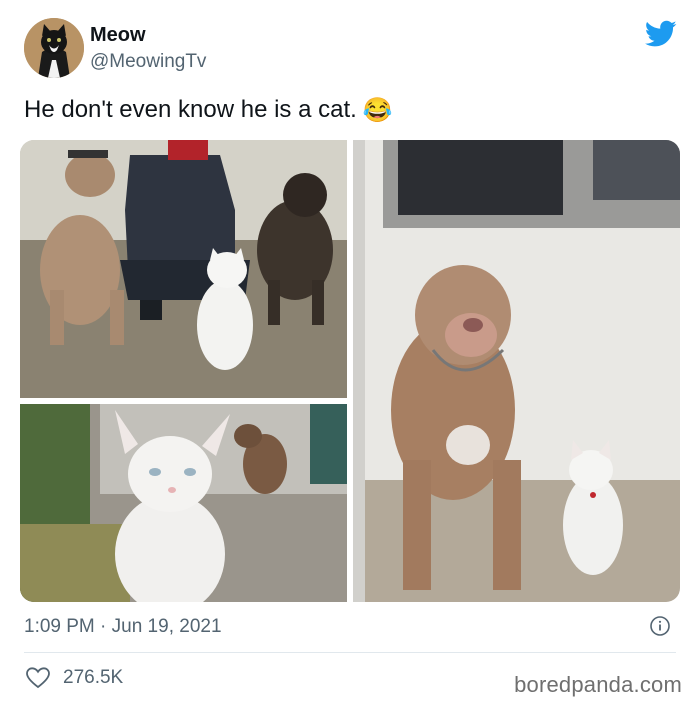 Image resolution: width=700 pixels, height=705 pixels. I want to click on info-icon, so click(660, 626).